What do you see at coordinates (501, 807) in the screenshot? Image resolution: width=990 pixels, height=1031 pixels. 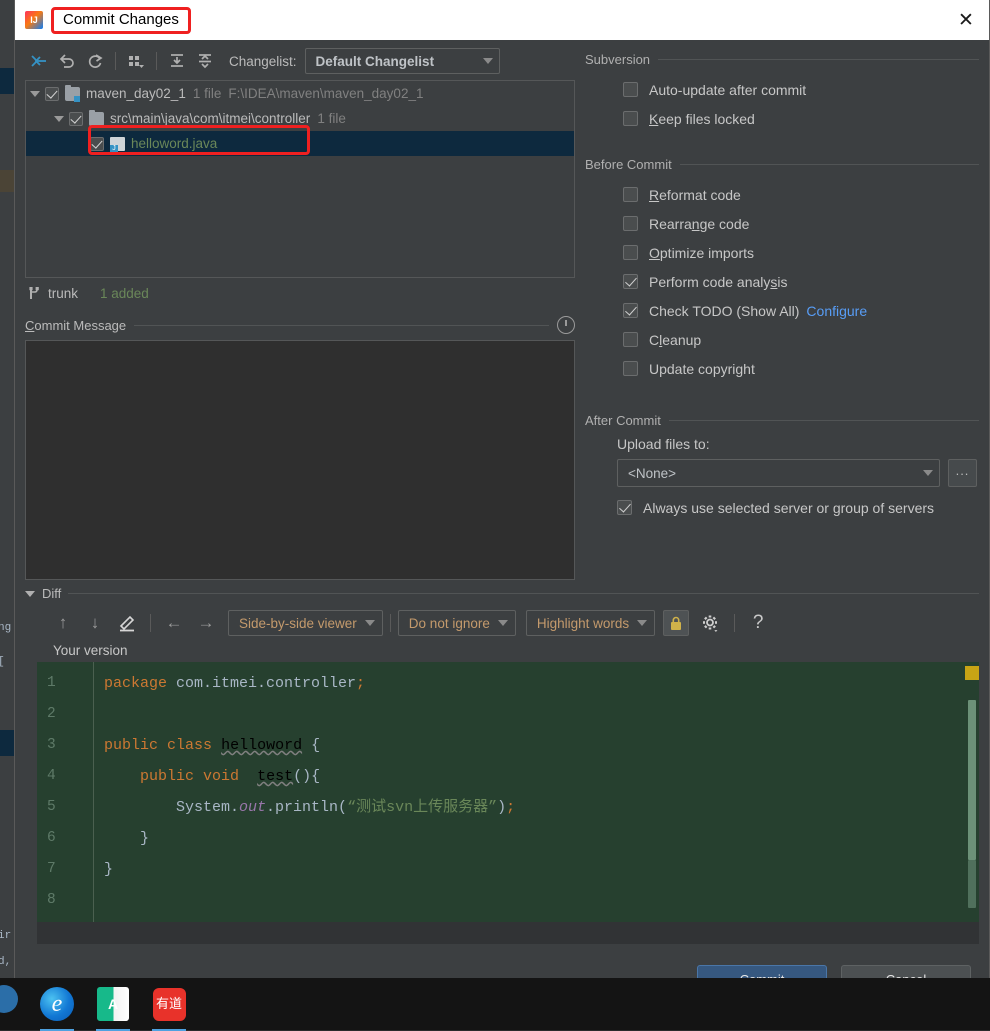 I see `code-token: )` at bounding box center [501, 807].